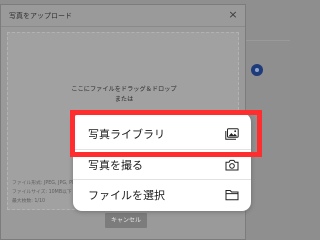  I want to click on background-indicator-dot, so click(257, 70).